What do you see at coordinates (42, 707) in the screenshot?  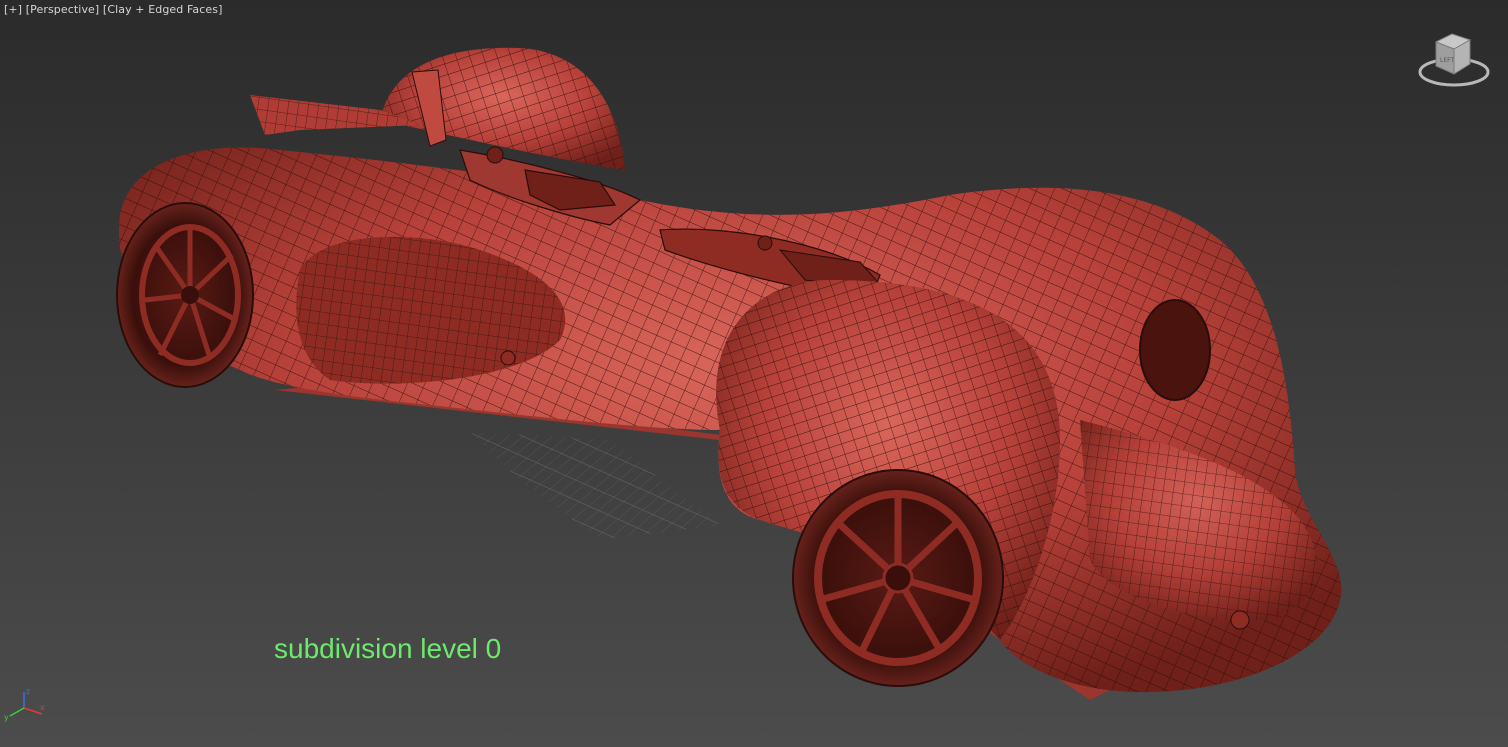 I see `axis-x-label: x` at bounding box center [42, 707].